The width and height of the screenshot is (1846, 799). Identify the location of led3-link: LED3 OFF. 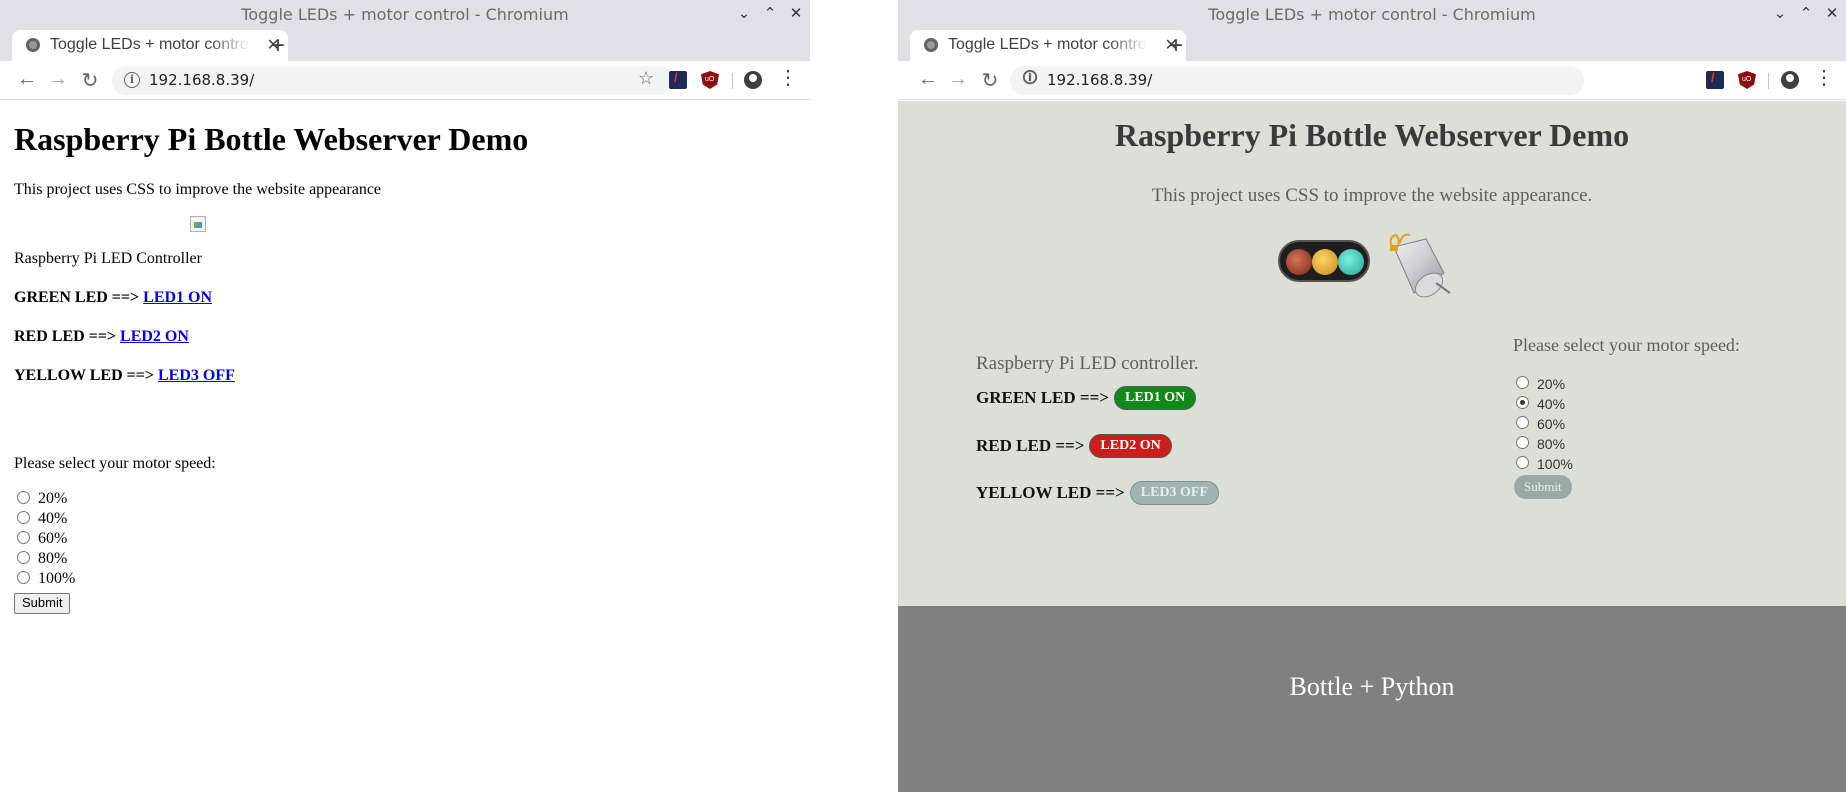
(196, 375).